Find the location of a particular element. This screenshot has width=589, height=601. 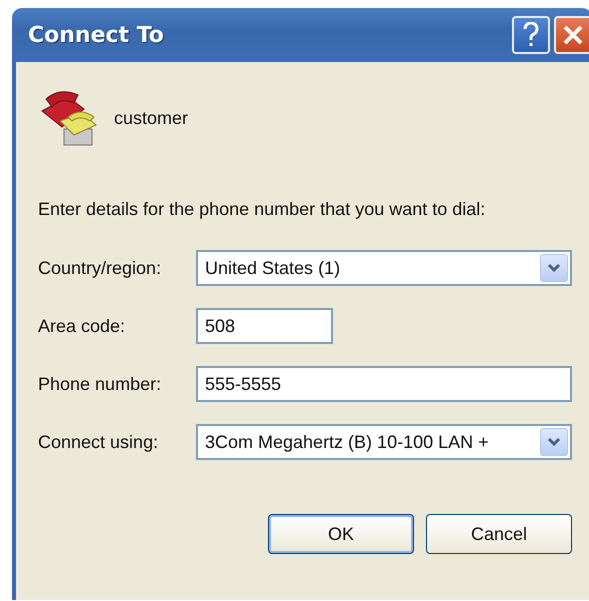

input-field: 555-5555 is located at coordinates (384, 384).